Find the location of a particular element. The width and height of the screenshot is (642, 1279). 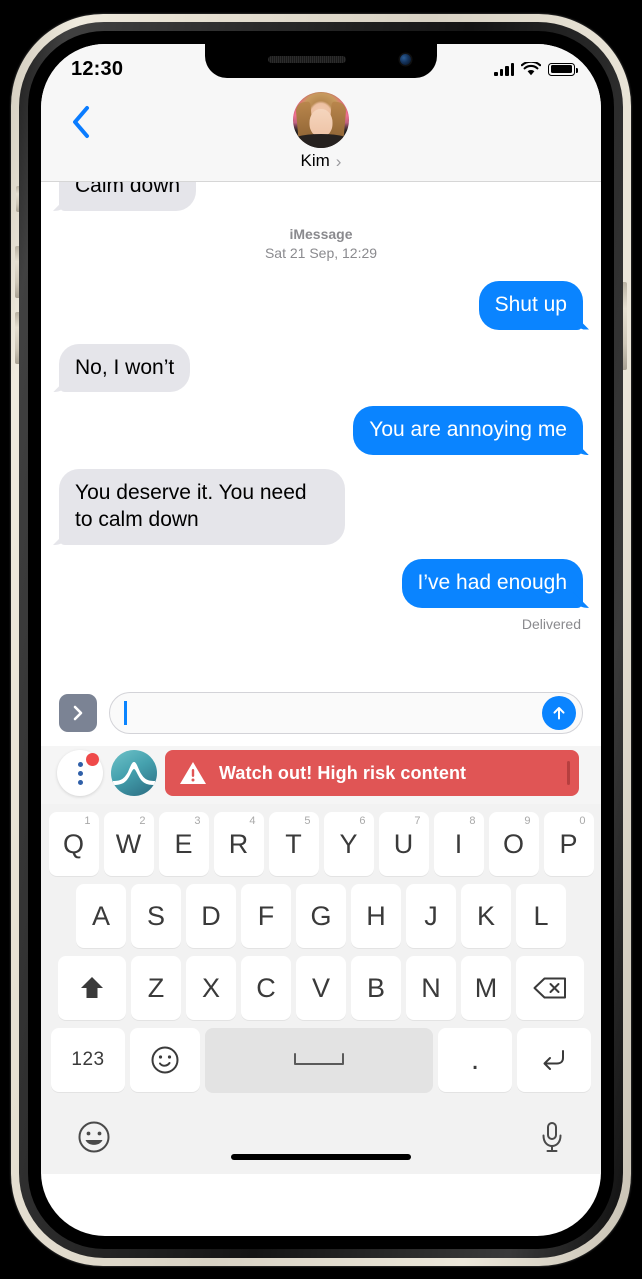

notification-badge-icon is located at coordinates (92, 759).